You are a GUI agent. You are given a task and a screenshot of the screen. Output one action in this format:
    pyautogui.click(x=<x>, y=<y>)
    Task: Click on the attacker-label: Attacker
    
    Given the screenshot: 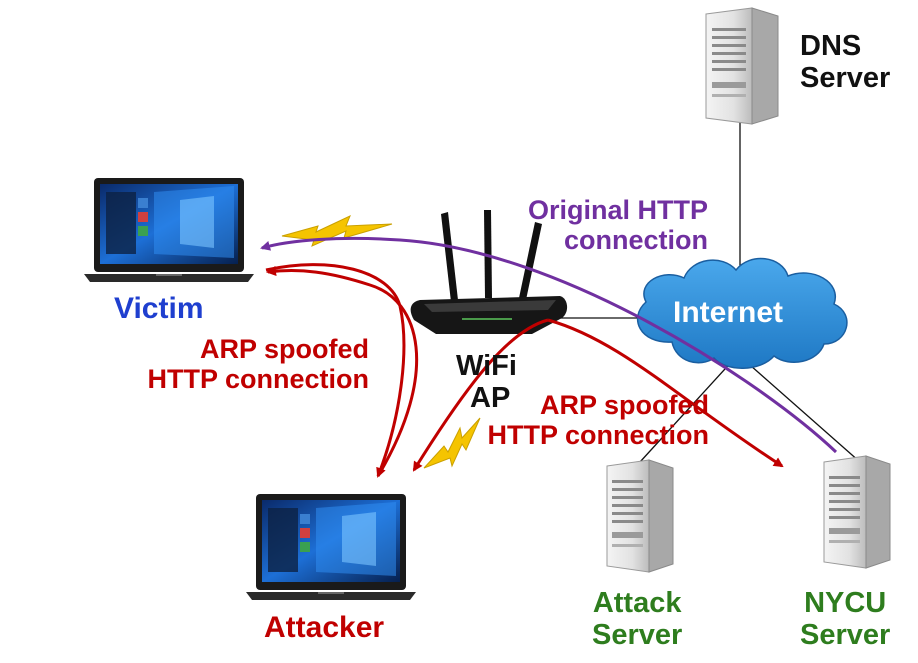 What is the action you would take?
    pyautogui.click(x=324, y=628)
    